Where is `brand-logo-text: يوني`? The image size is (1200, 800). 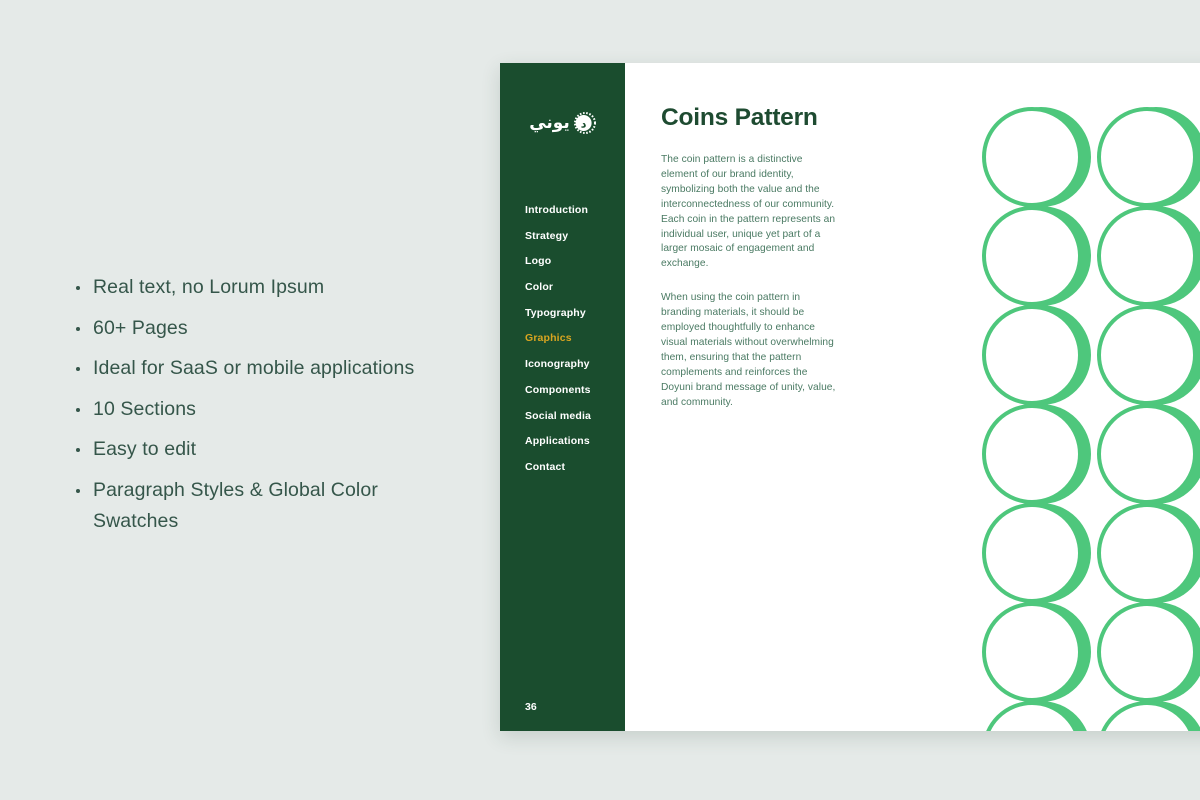 brand-logo-text: يوني is located at coordinates (549, 122).